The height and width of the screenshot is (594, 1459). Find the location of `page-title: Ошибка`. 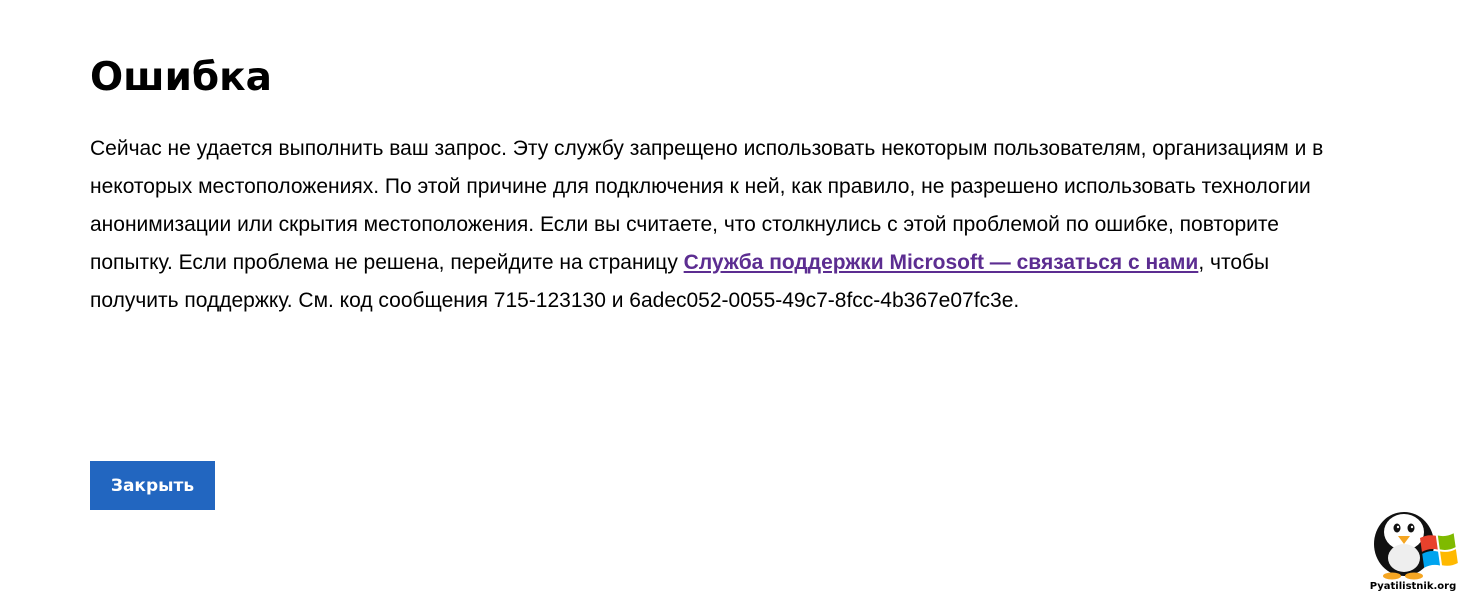

page-title: Ошибка is located at coordinates (181, 77).